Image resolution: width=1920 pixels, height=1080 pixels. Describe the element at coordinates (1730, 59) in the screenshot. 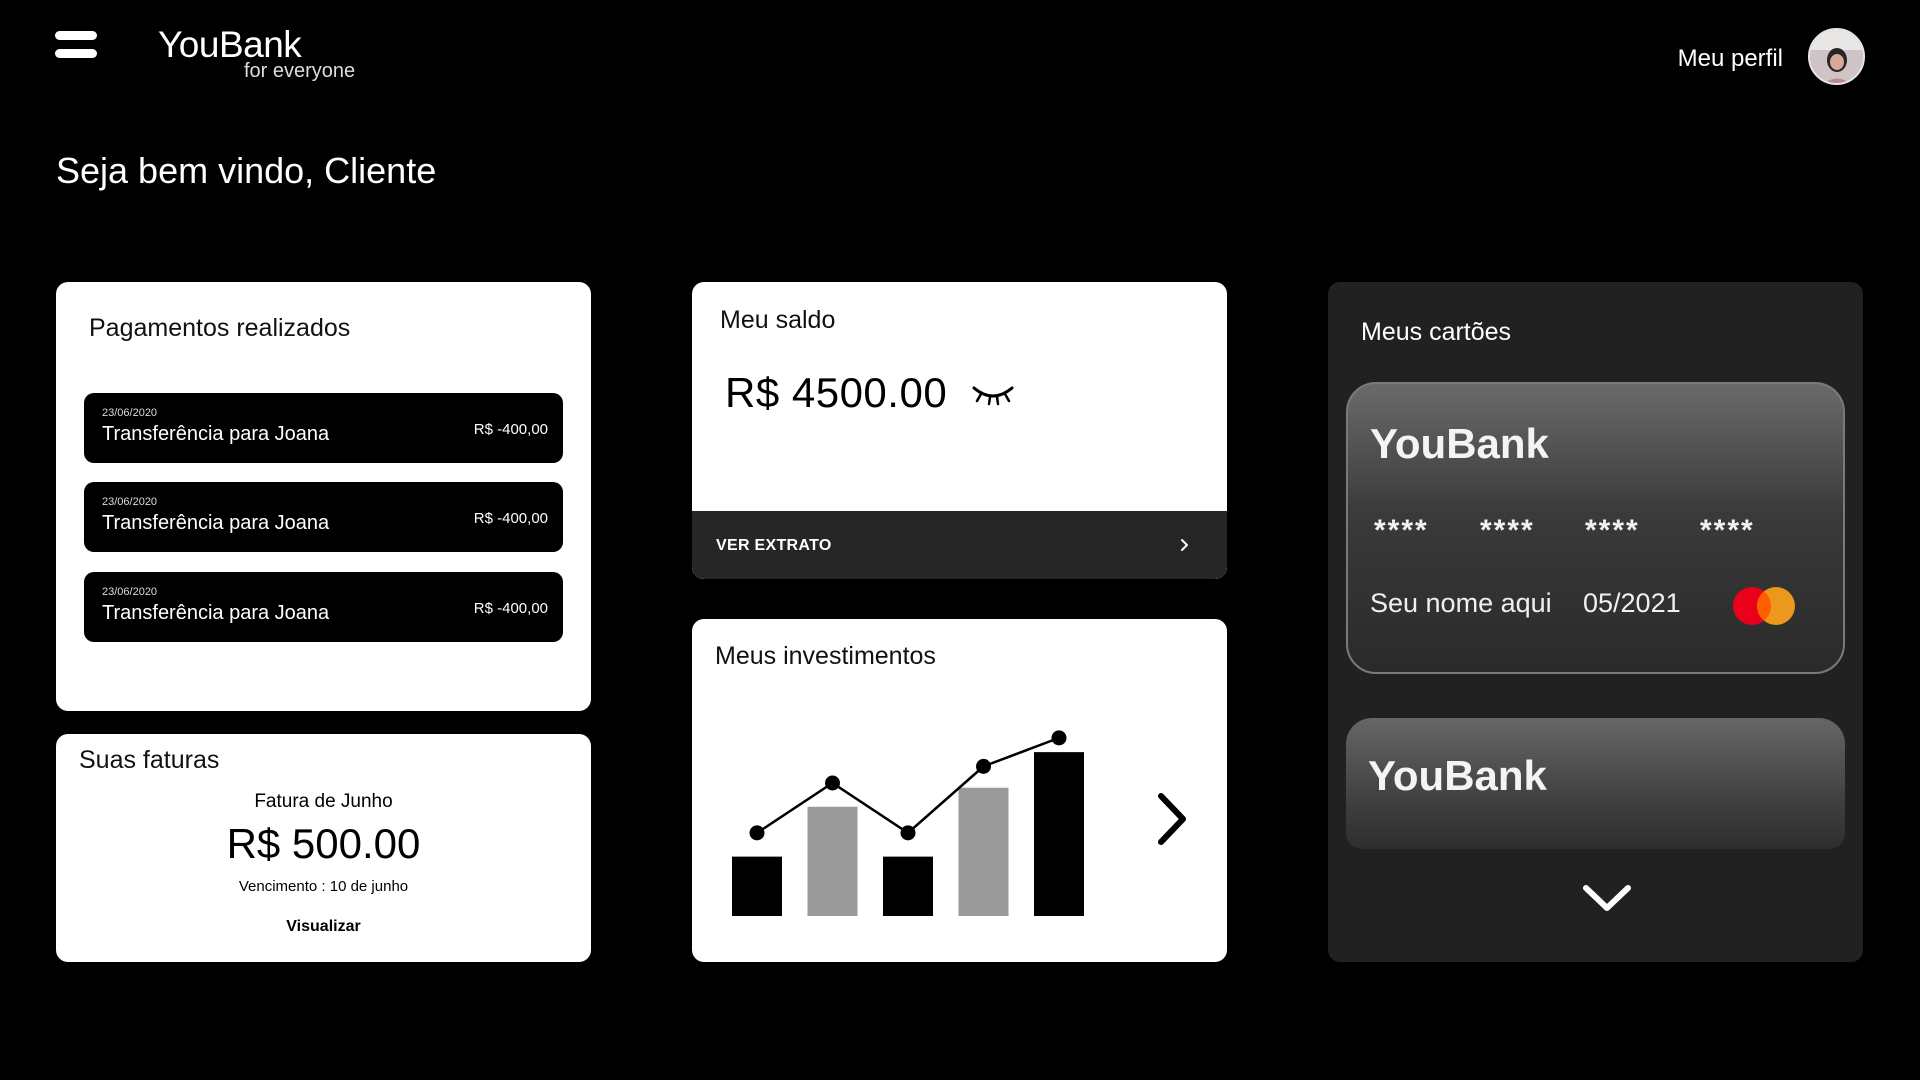

I see `profile-link: Meu perfil` at that location.